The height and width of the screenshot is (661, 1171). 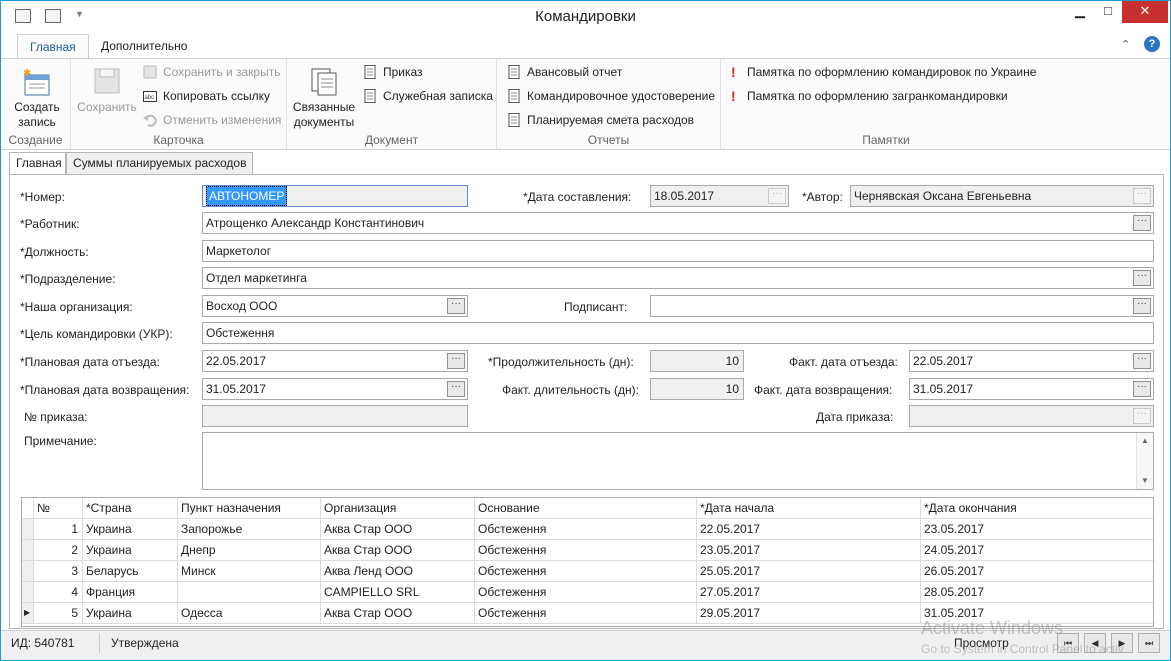 I want to click on cell-organization: CAMPIELLO SRL, so click(x=398, y=592).